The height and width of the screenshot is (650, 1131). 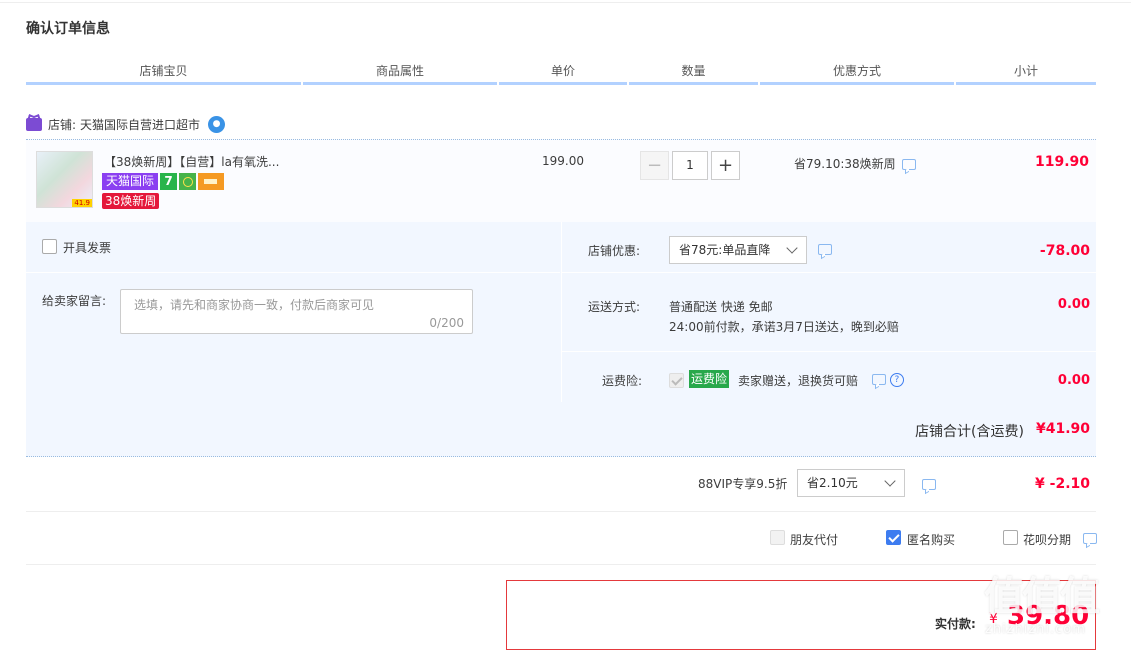 I want to click on shop-total-label: 店铺合计(含运费), so click(x=969, y=432).